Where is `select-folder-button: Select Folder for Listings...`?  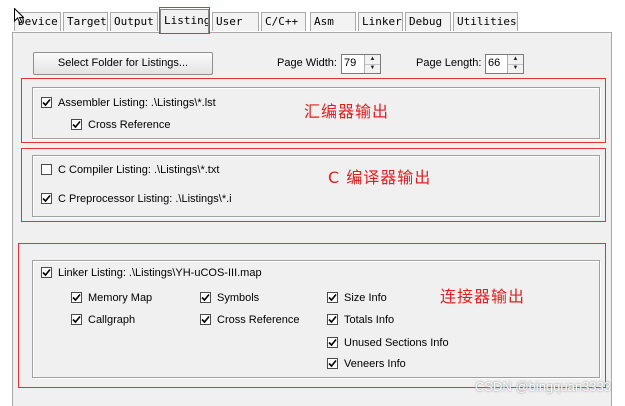
select-folder-button: Select Folder for Listings... is located at coordinates (123, 63).